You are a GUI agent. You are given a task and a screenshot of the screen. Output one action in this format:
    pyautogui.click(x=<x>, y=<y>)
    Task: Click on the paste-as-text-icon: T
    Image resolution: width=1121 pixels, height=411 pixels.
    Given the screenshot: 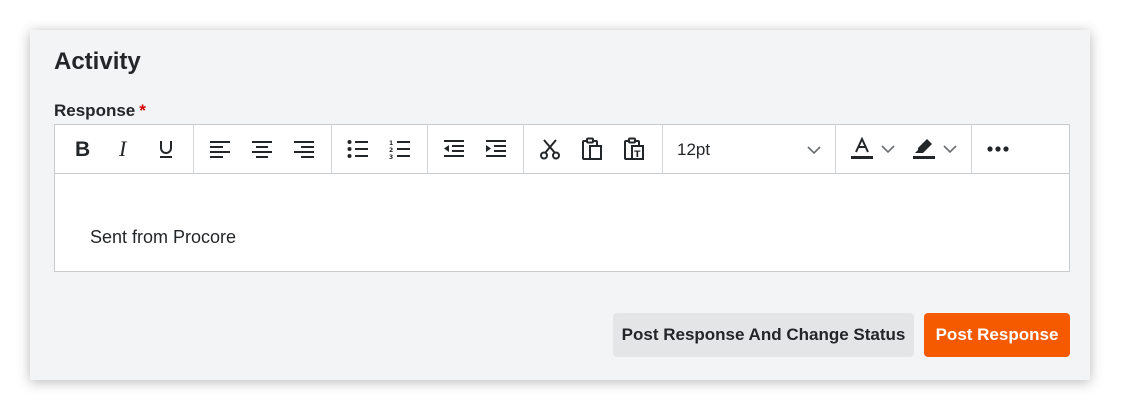 What is the action you would take?
    pyautogui.click(x=634, y=148)
    